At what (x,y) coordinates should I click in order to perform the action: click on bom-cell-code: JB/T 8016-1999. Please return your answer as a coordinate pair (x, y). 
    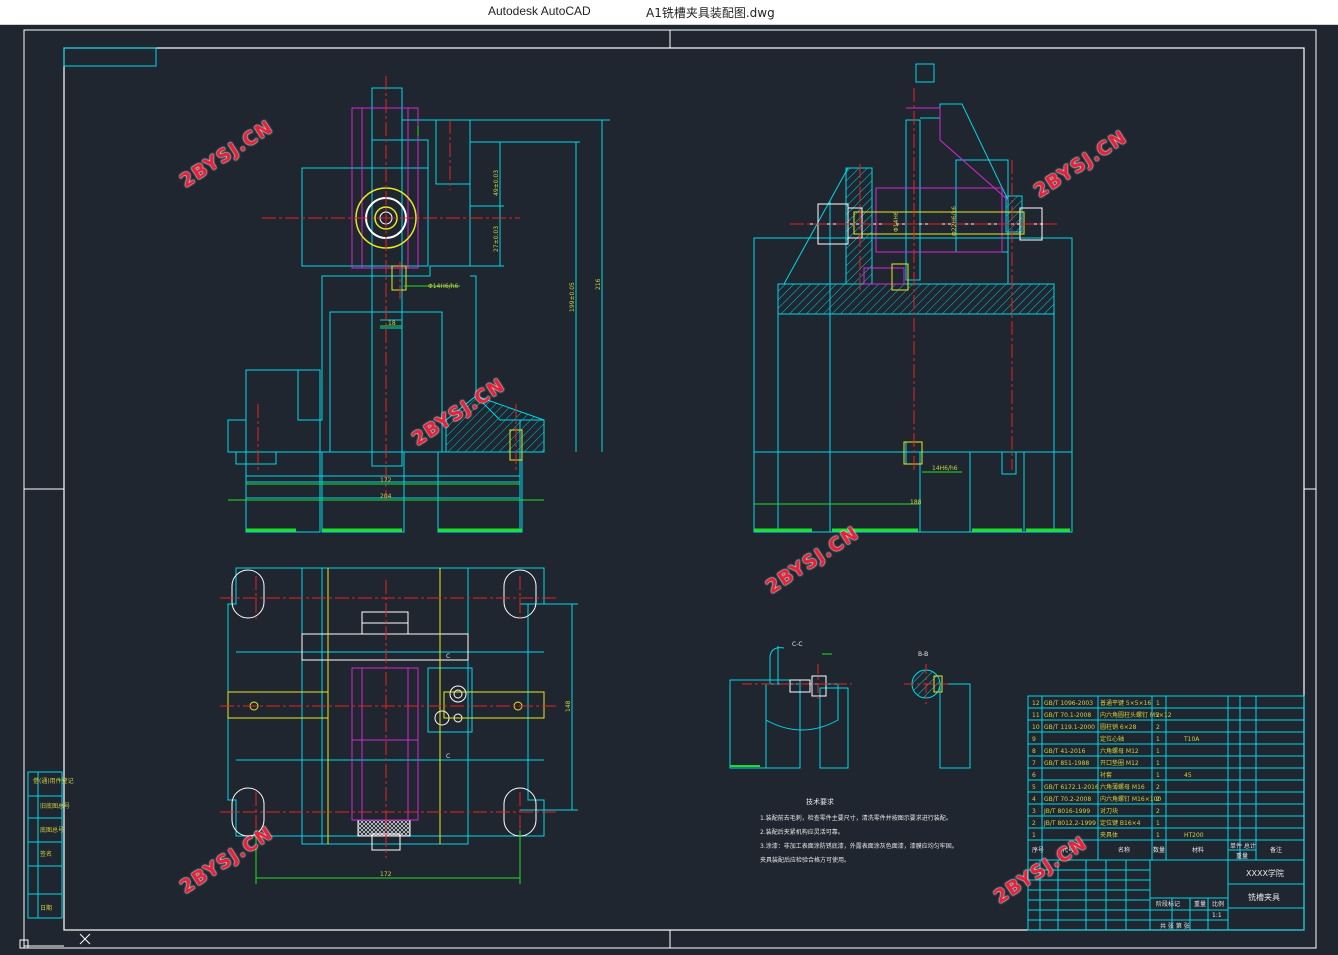
    Looking at the image, I should click on (1066, 811).